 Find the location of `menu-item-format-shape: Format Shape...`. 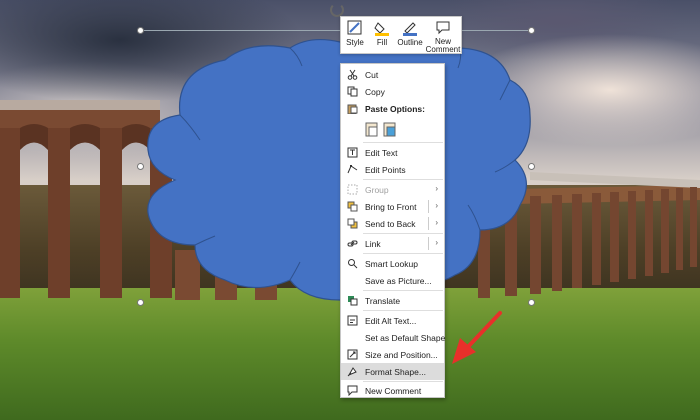

menu-item-format-shape: Format Shape... is located at coordinates (392, 371).